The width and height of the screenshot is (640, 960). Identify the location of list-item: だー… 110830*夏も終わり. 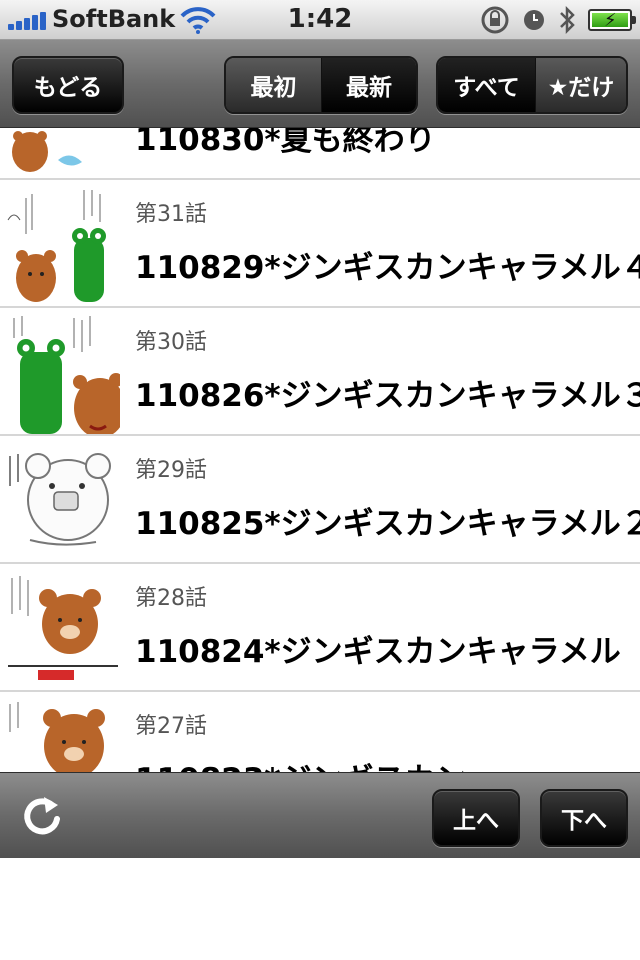
(320, 154).